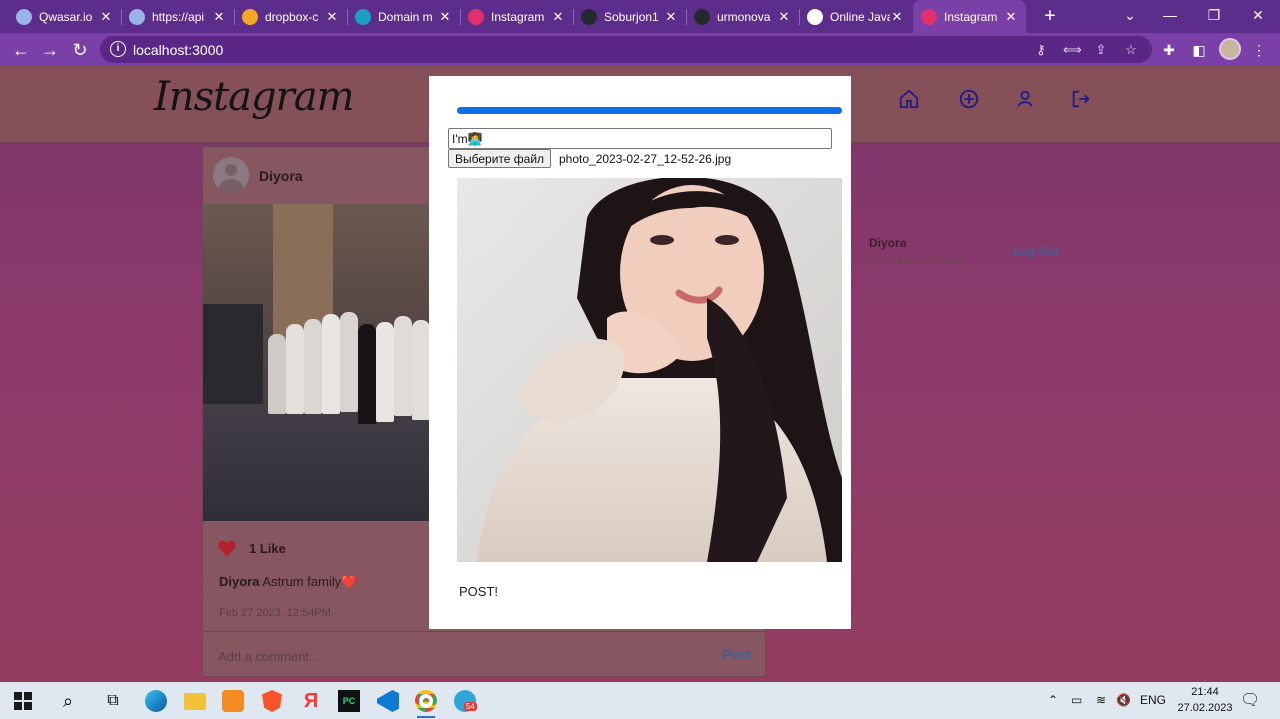 This screenshot has width=1280, height=719. I want to click on browser-tab: Soburjon1 ✕, so click(629, 16).